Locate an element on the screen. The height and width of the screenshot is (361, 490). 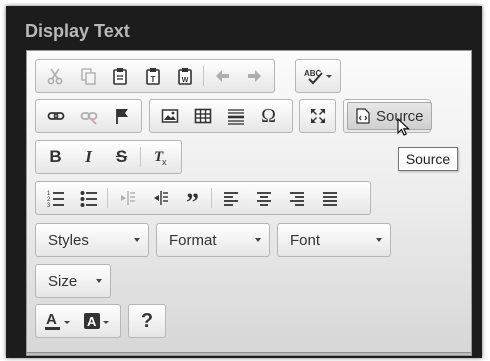
maximize-icon is located at coordinates (317, 116).